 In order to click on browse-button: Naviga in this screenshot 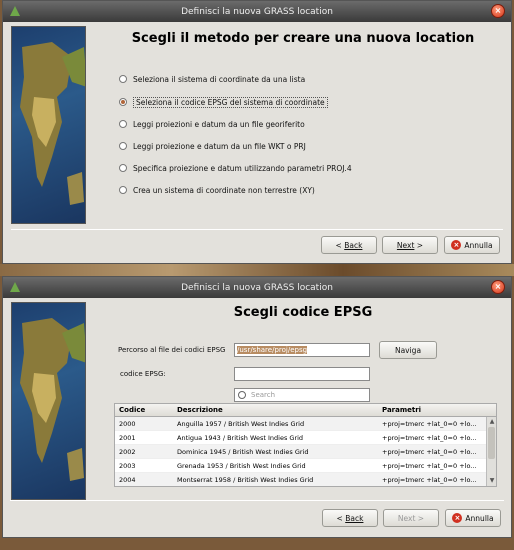, I will do `click(408, 350)`.